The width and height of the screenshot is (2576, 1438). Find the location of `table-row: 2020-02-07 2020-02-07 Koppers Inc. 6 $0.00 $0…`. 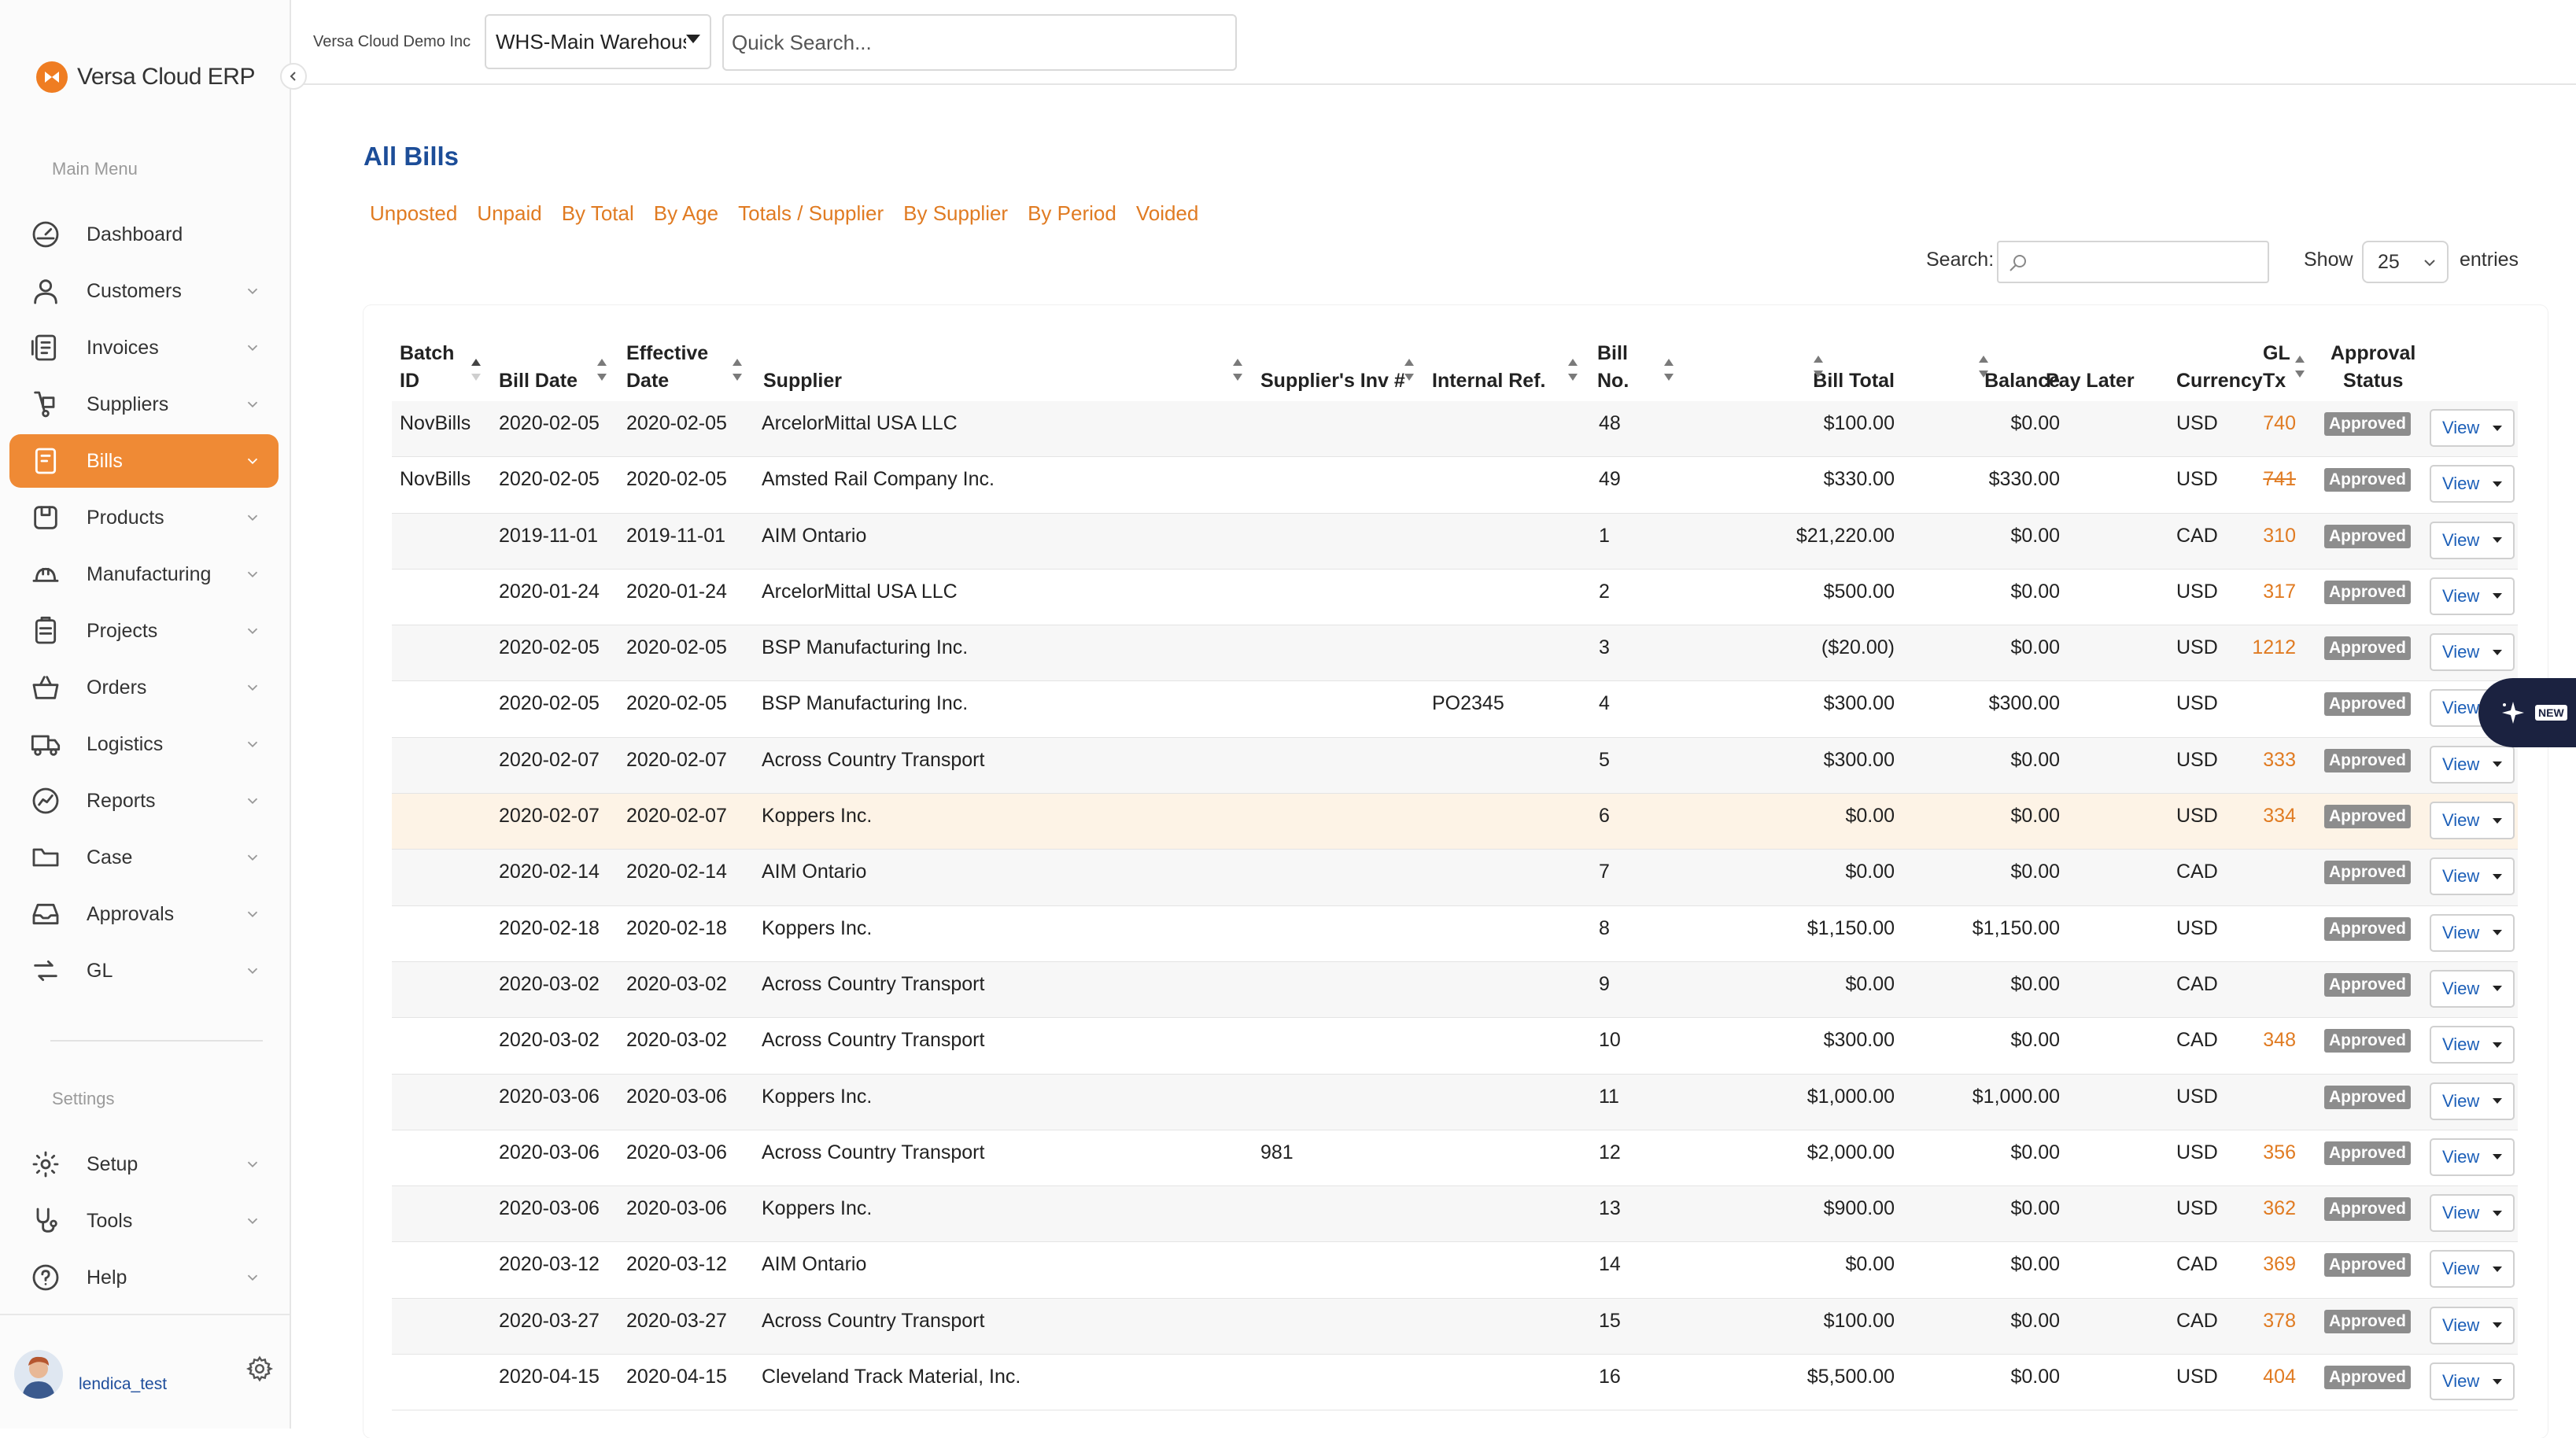

table-row: 2020-02-07 2020-02-07 Koppers Inc. 6 $0.00 $0… is located at coordinates (1455, 822).